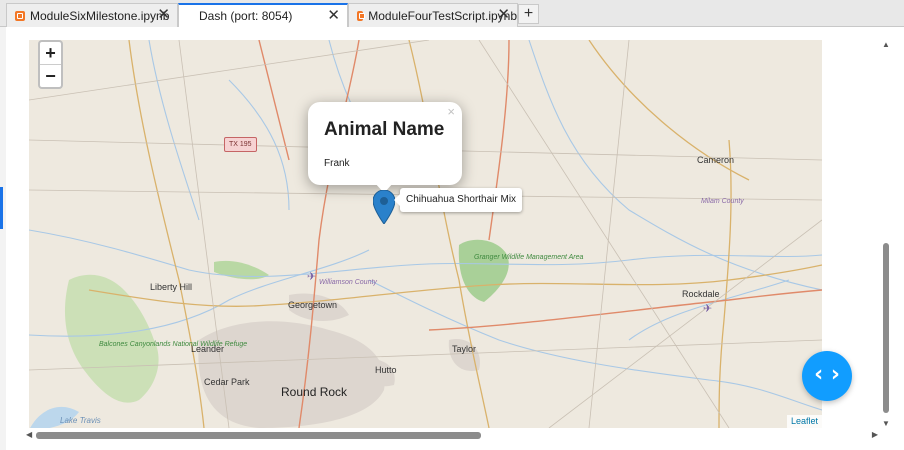  Describe the element at coordinates (1, 208) in the screenshot. I see `active-indicator` at that location.